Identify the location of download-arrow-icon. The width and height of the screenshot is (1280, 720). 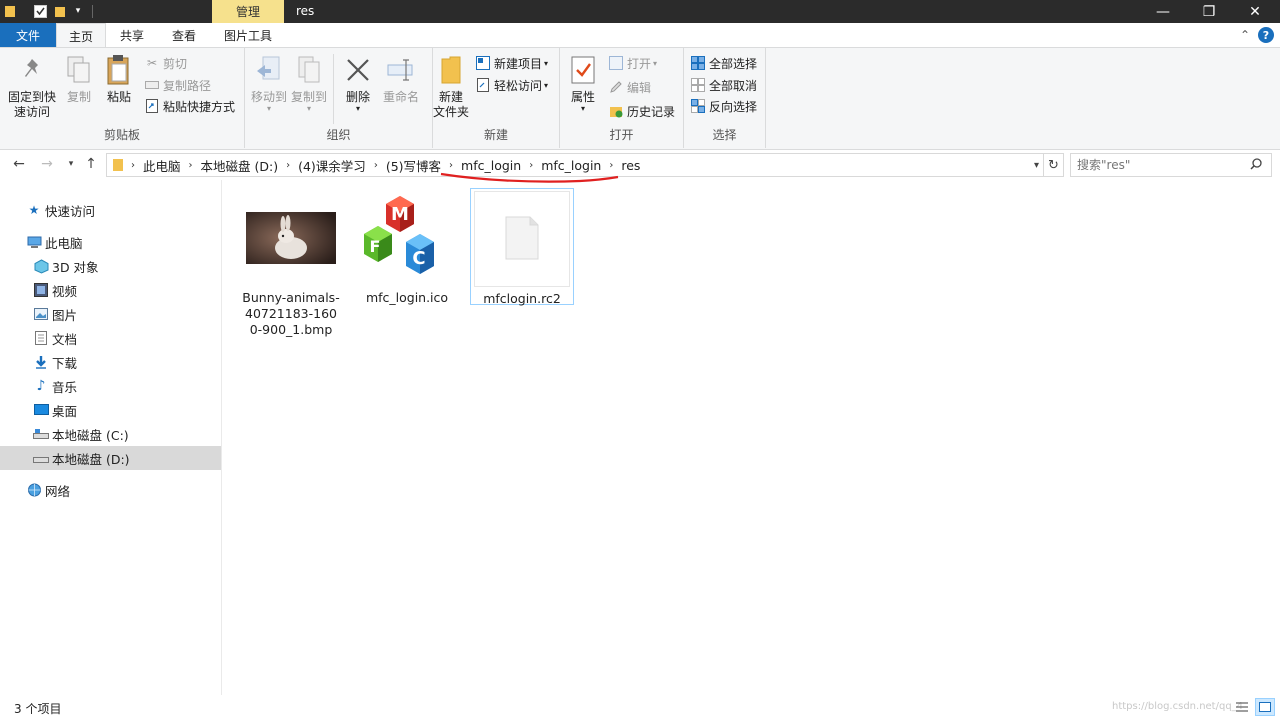
(41, 362).